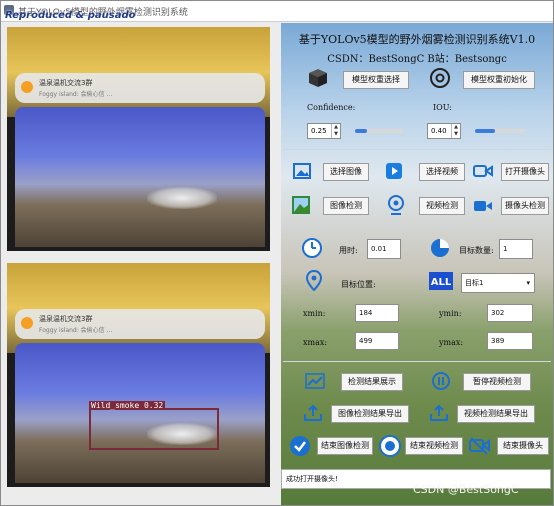 The image size is (554, 506). Describe the element at coordinates (370, 414) in the screenshot. I see `export-image-results-button: 图像检测结果导出` at that location.